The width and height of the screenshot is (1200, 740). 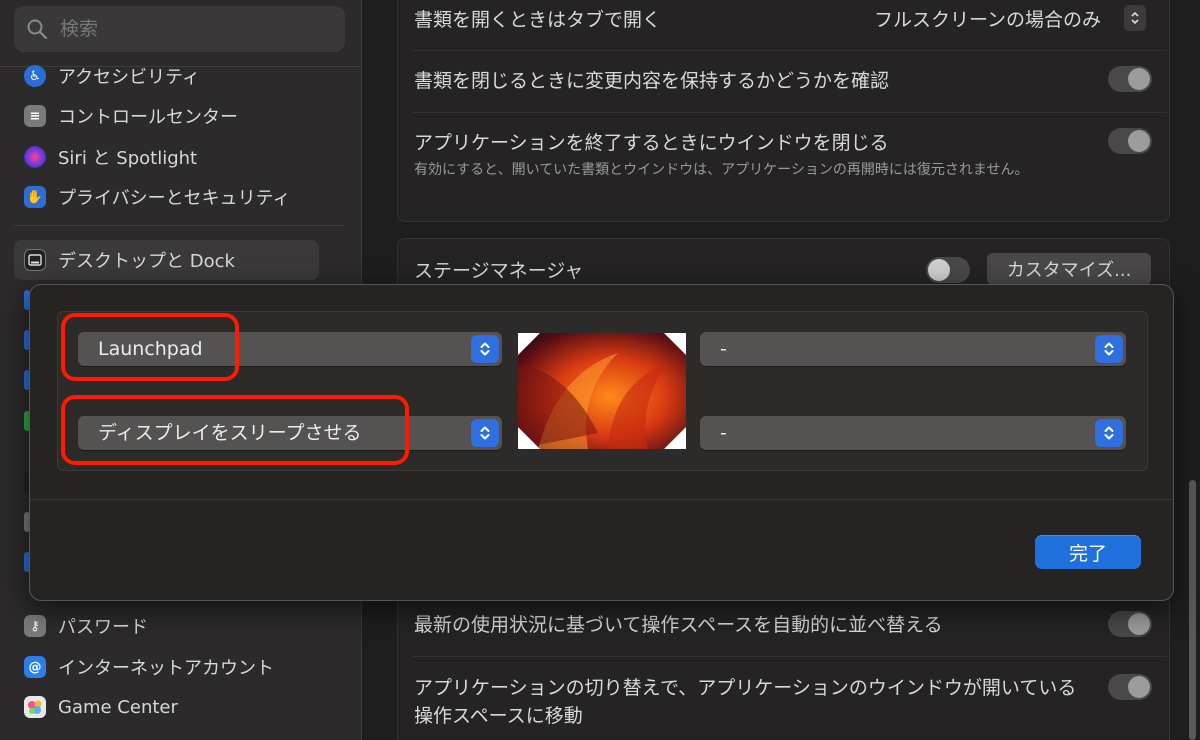 I want to click on stage-manager-label: ステージマネージャ, so click(x=499, y=271).